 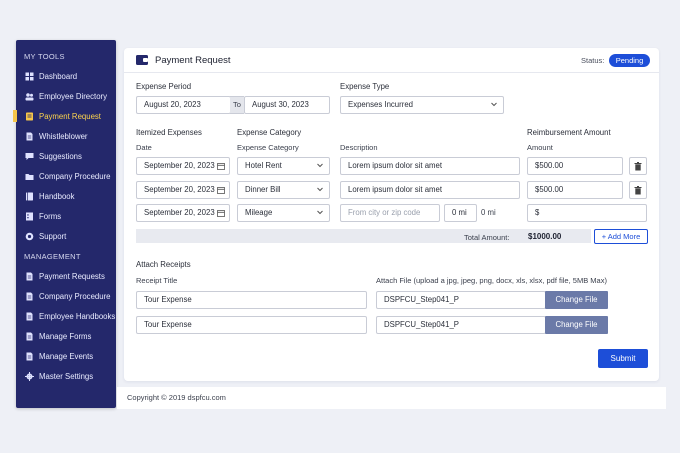 I want to click on sidebar-item-dashboard: Dashboard, so click(x=66, y=76).